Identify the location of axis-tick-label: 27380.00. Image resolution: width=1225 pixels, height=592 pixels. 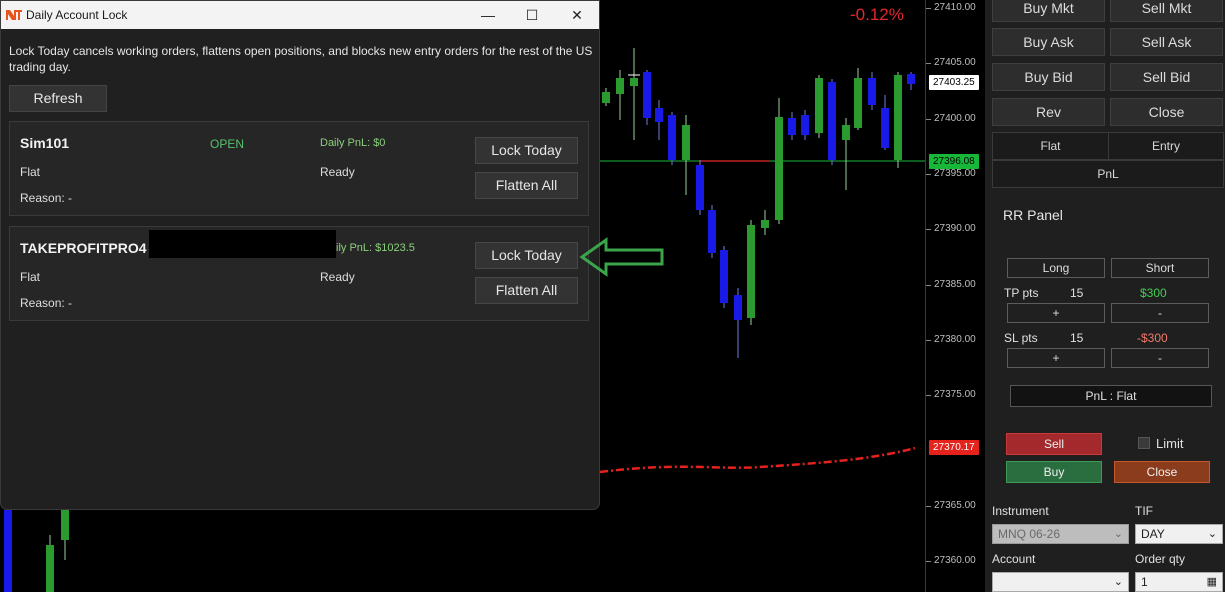
(955, 339).